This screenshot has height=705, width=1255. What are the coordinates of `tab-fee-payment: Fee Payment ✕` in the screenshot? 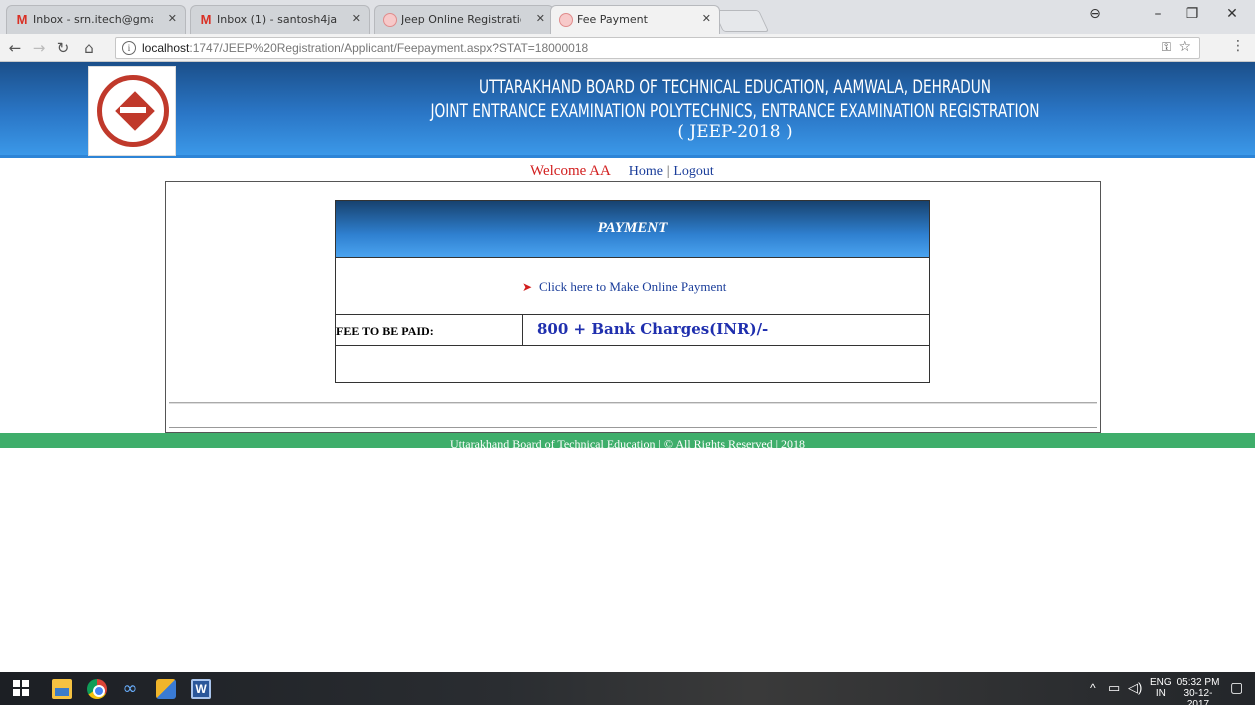 It's located at (635, 19).